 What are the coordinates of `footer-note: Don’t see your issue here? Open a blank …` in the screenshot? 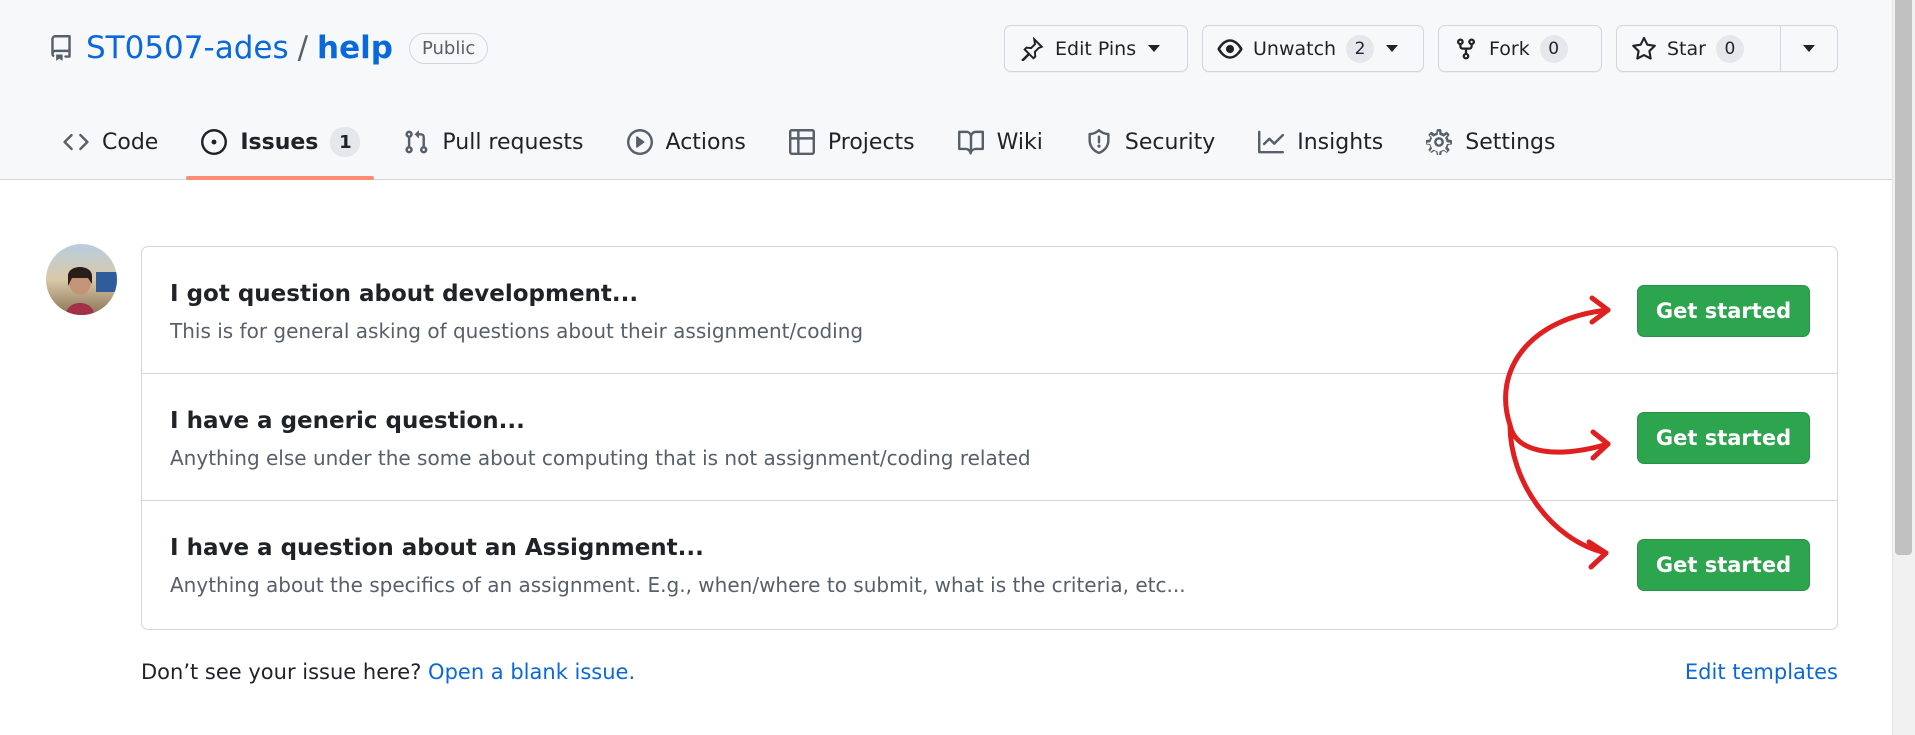 It's located at (388, 672).